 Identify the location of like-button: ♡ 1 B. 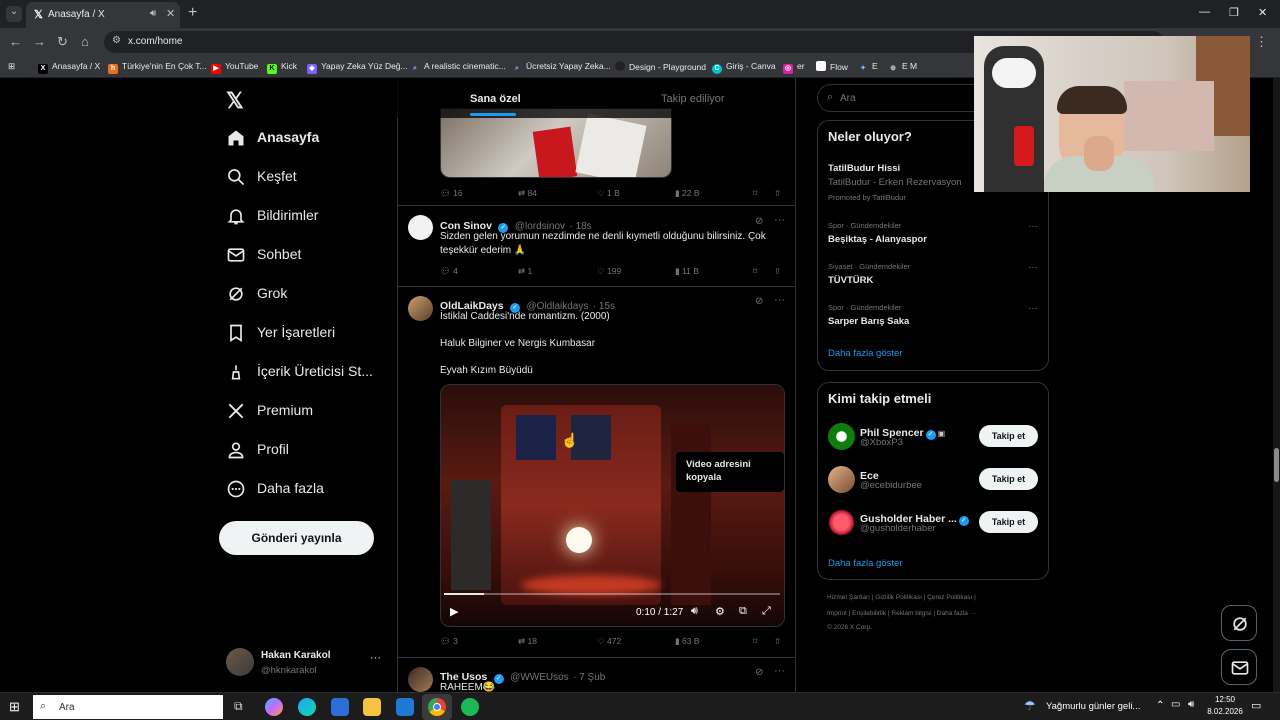
(608, 193).